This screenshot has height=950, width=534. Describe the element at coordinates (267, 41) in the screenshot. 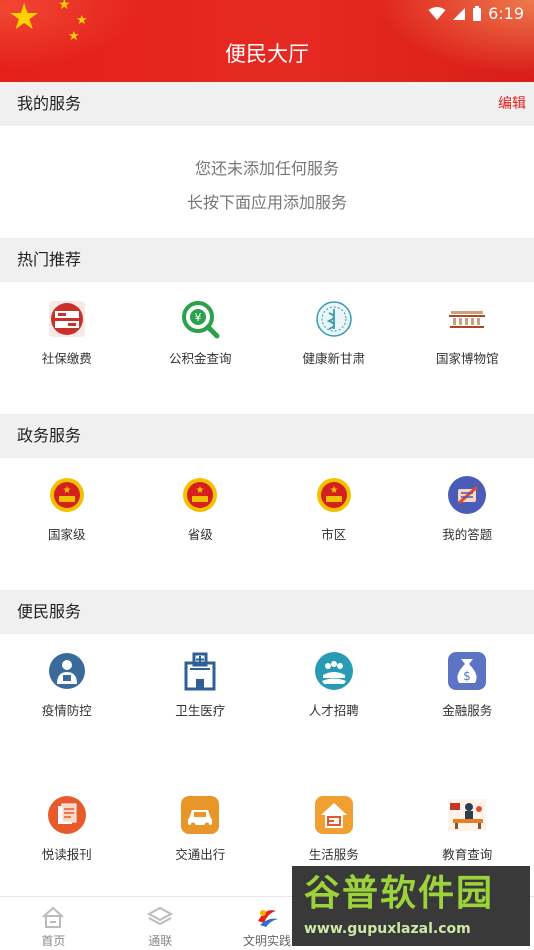

I see `app-header: ★ ★ ★ ★ 6:19 便民大厅` at that location.